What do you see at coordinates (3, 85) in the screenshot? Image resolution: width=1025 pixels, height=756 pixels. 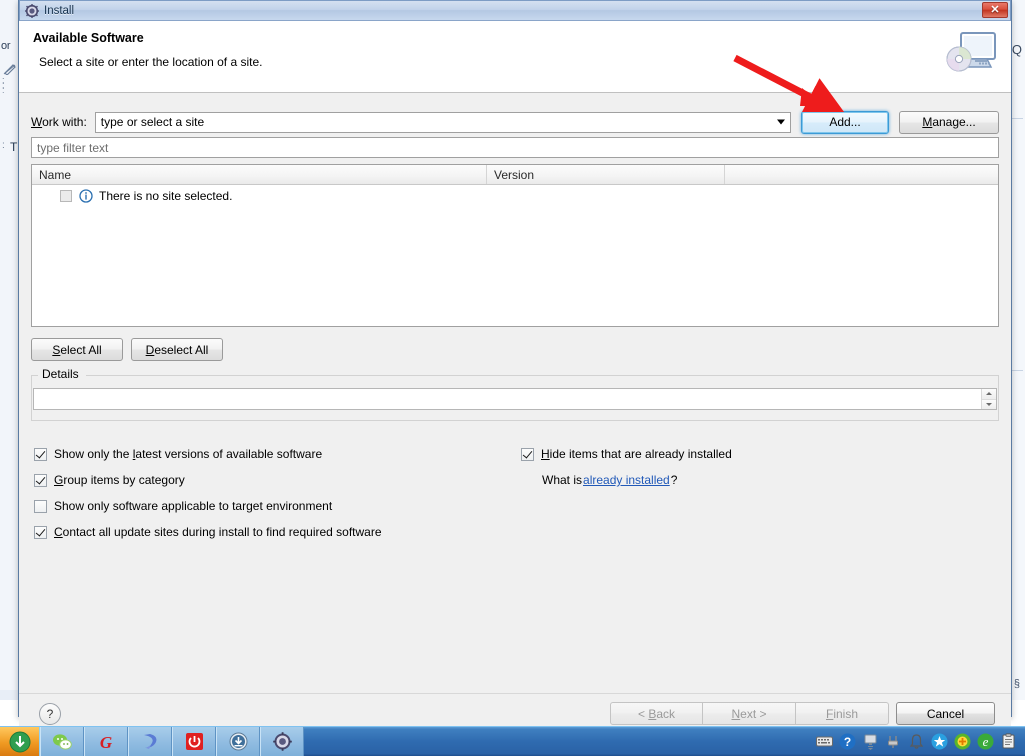 I see `background-left-dots: :::` at bounding box center [3, 85].